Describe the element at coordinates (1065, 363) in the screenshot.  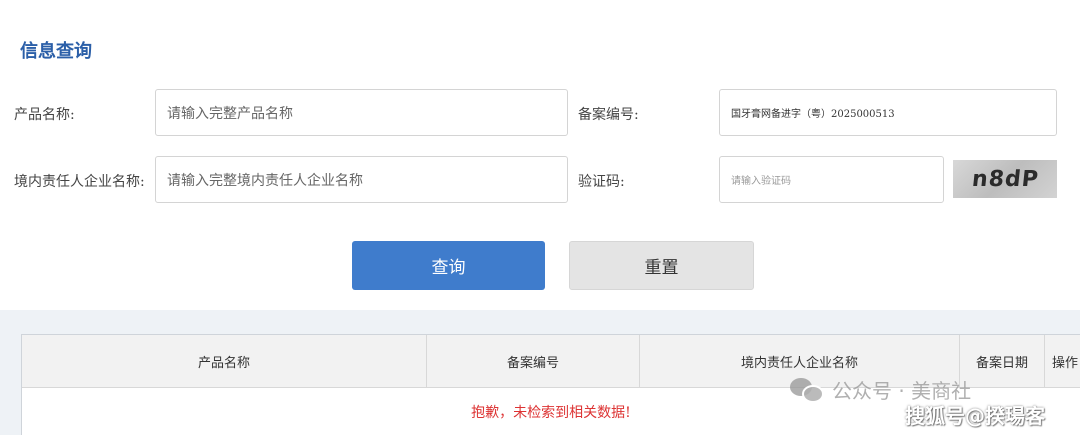
I see `column-header-actions: 操作` at that location.